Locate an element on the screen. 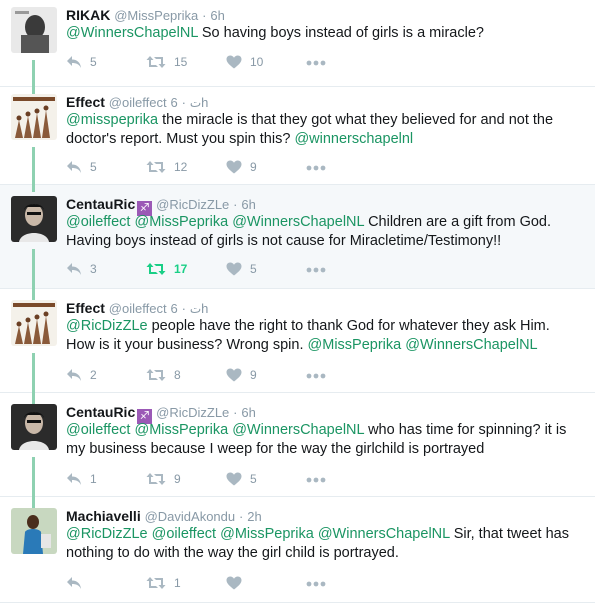  tweet-actions: 2 8 9 is located at coordinates (196, 375).